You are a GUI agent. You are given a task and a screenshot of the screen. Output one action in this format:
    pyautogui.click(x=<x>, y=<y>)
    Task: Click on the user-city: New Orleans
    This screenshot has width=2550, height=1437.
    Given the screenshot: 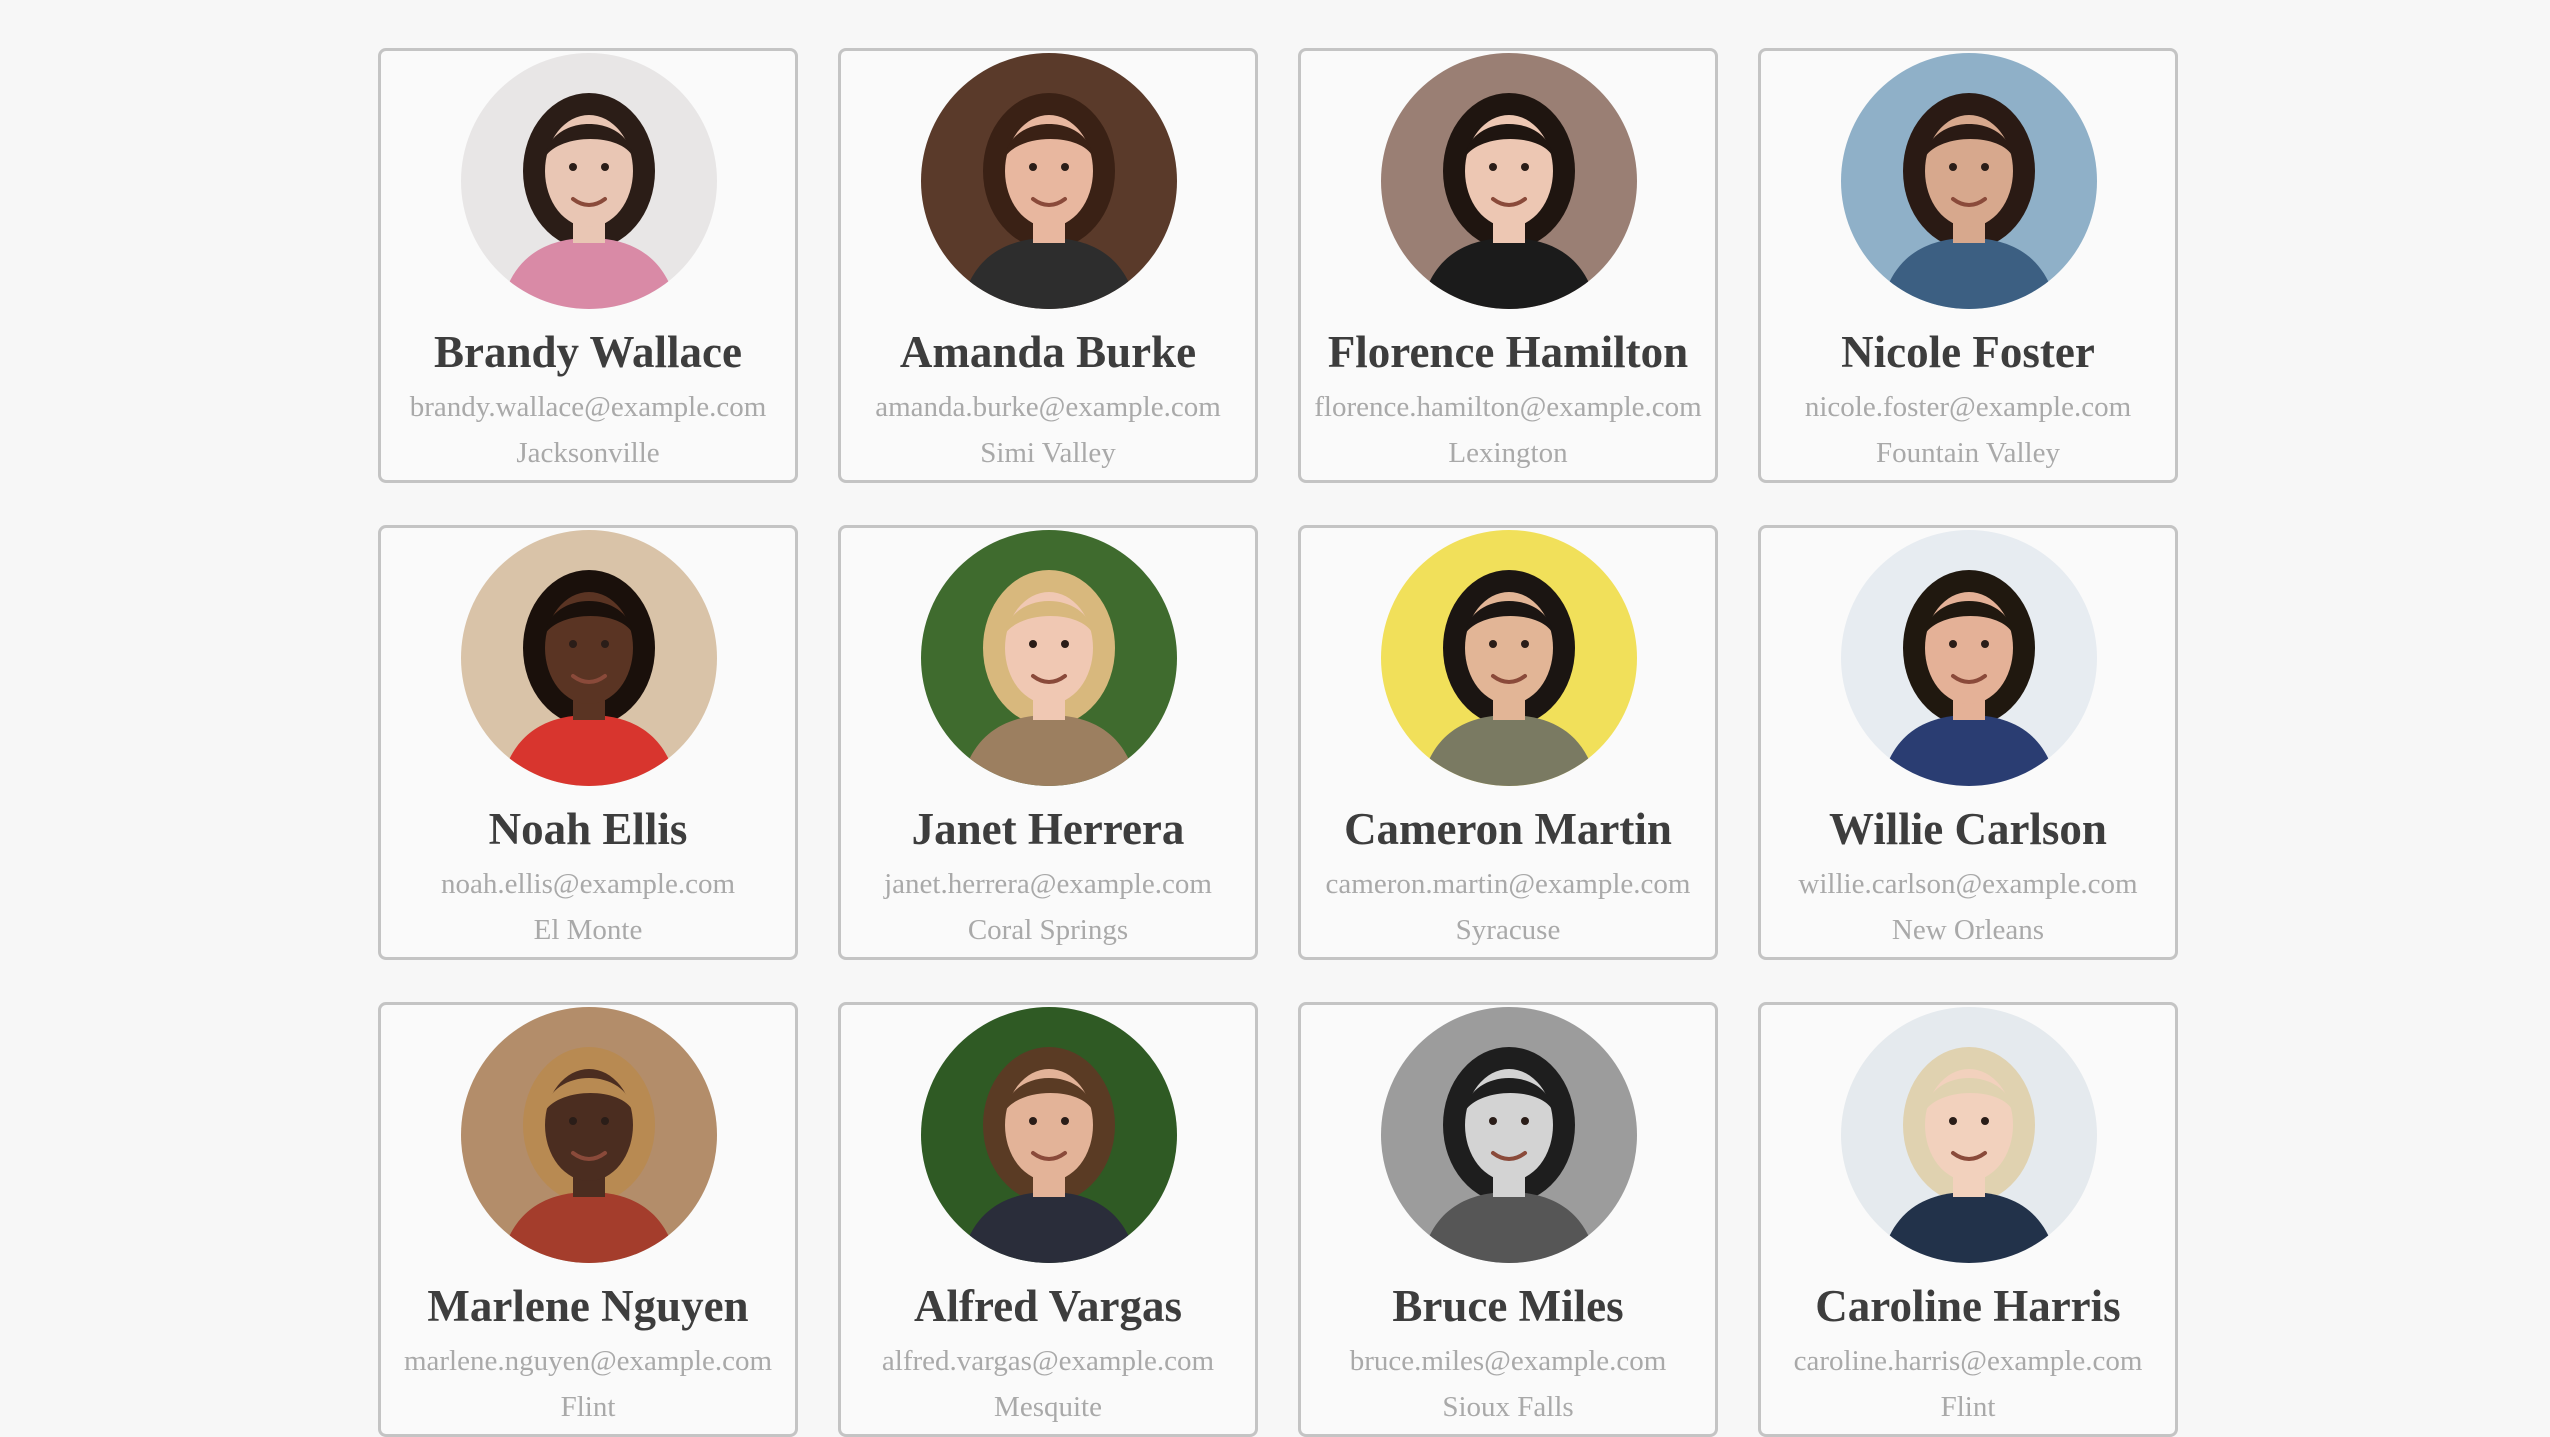 What is the action you would take?
    pyautogui.click(x=1968, y=930)
    